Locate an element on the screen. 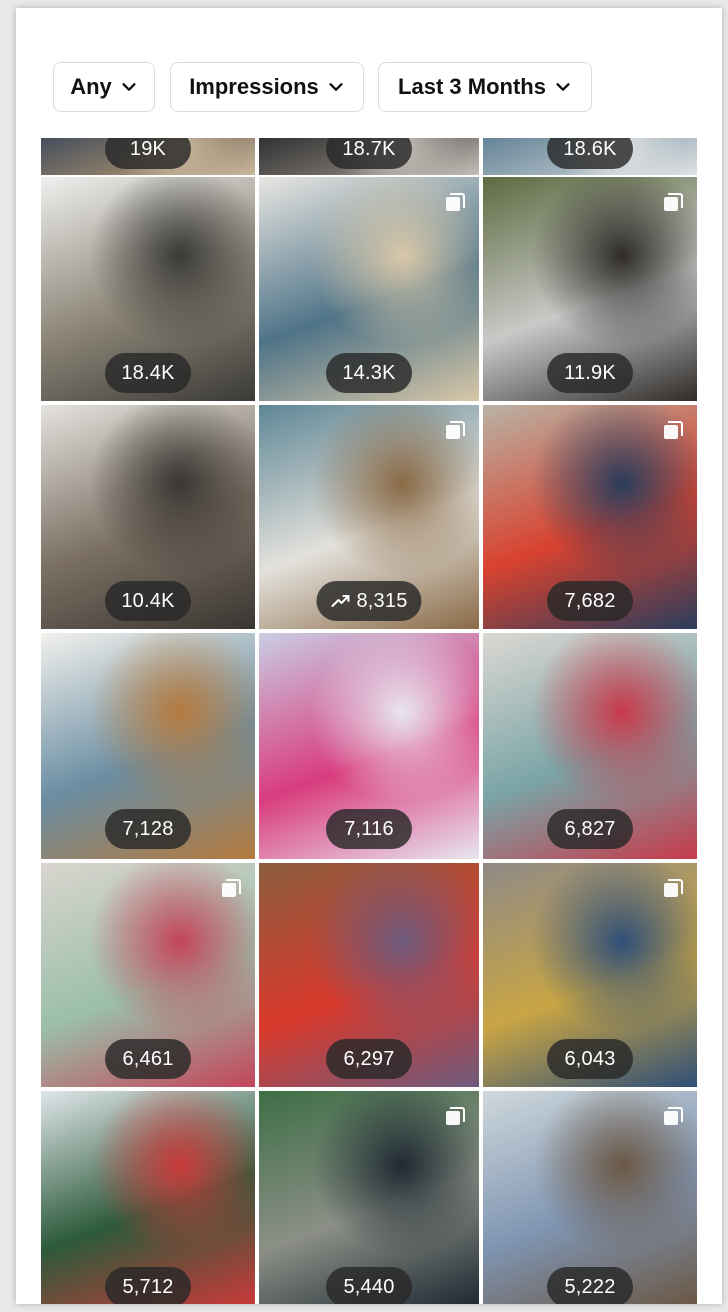 The width and height of the screenshot is (728, 1312). impressions-badge: 14.3K is located at coordinates (369, 373).